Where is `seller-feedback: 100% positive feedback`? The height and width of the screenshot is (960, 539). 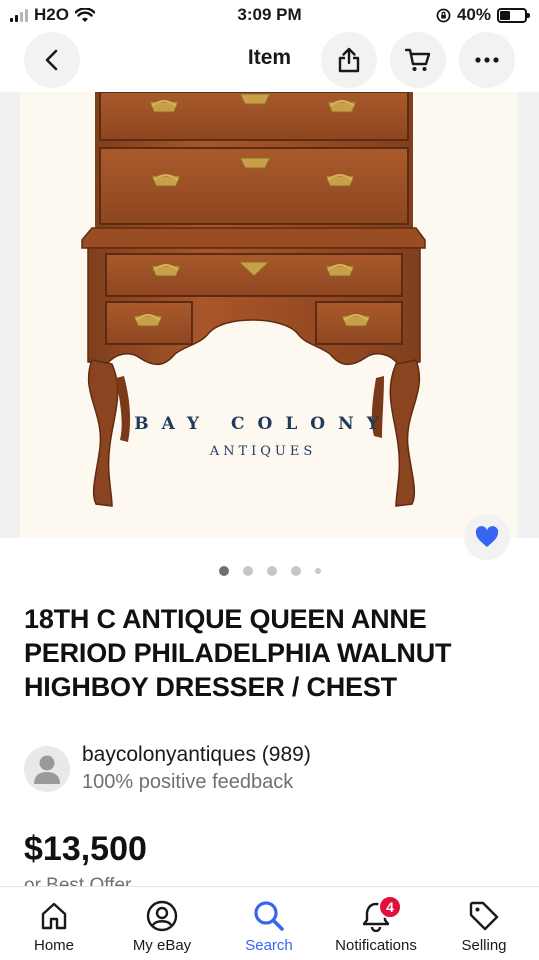 seller-feedback: 100% positive feedback is located at coordinates (188, 782).